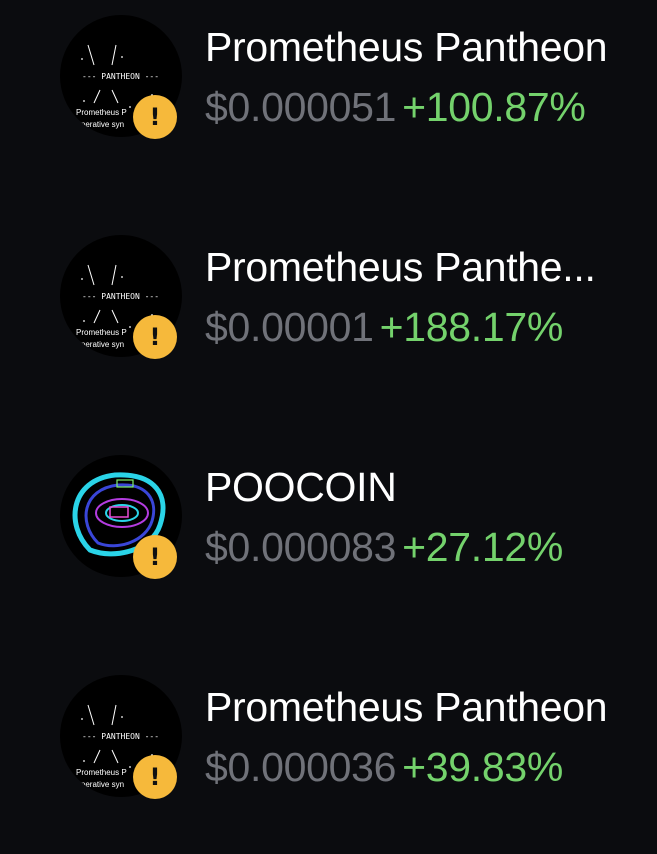 This screenshot has width=657, height=854. I want to click on price-change: +39.83%, so click(483, 767).